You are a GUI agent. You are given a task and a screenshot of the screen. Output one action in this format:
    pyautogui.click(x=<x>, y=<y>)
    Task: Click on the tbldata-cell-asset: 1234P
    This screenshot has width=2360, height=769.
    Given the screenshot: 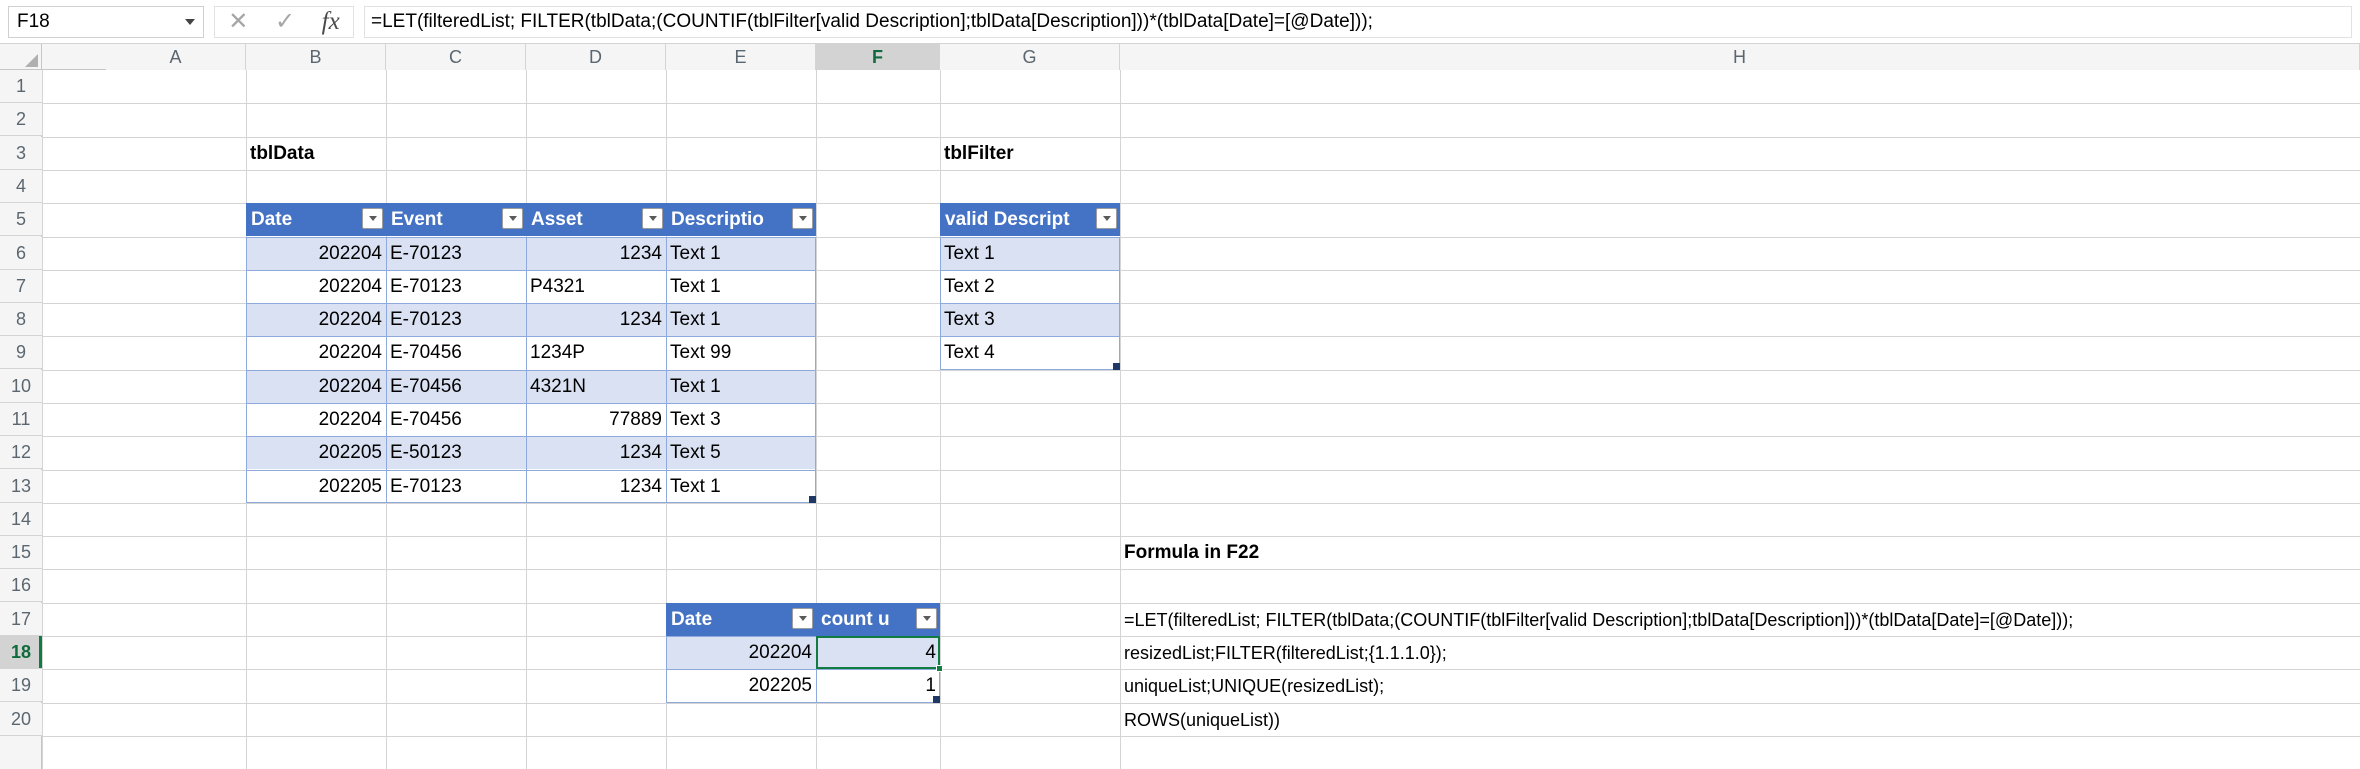 What is the action you would take?
    pyautogui.click(x=596, y=352)
    